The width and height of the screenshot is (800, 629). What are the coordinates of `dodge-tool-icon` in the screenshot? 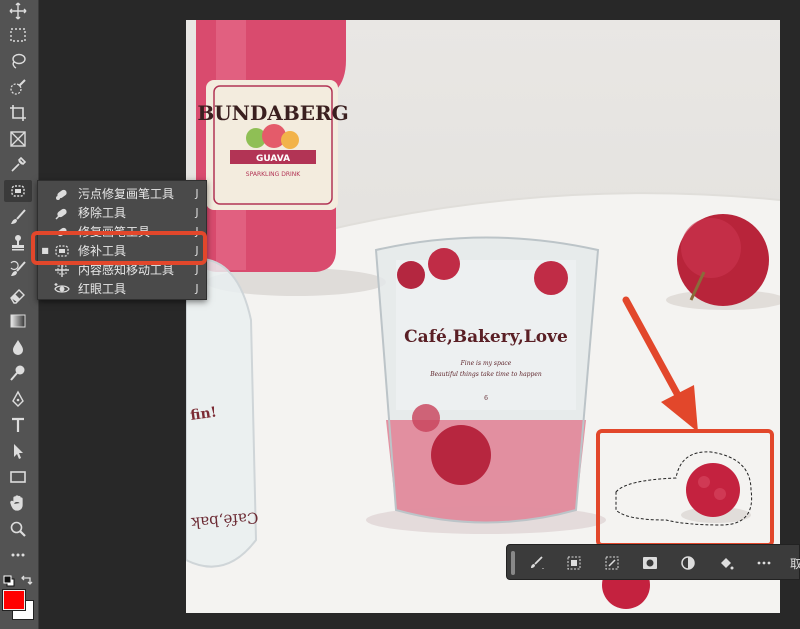 It's located at (18, 373).